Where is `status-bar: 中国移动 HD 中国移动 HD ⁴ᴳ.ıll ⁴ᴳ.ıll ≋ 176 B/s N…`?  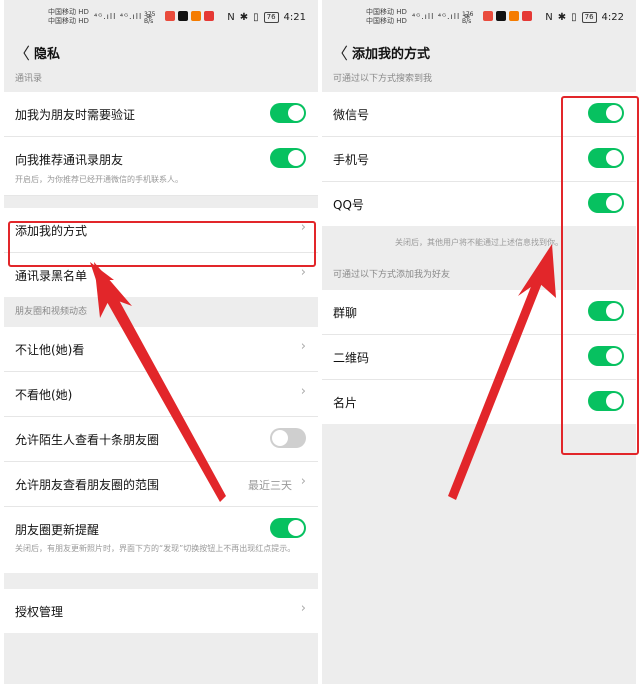 status-bar: 中国移动 HD 中国移动 HD ⁴ᴳ.ıll ⁴ᴳ.ıll ≋ 176 B/s N… is located at coordinates (479, 18).